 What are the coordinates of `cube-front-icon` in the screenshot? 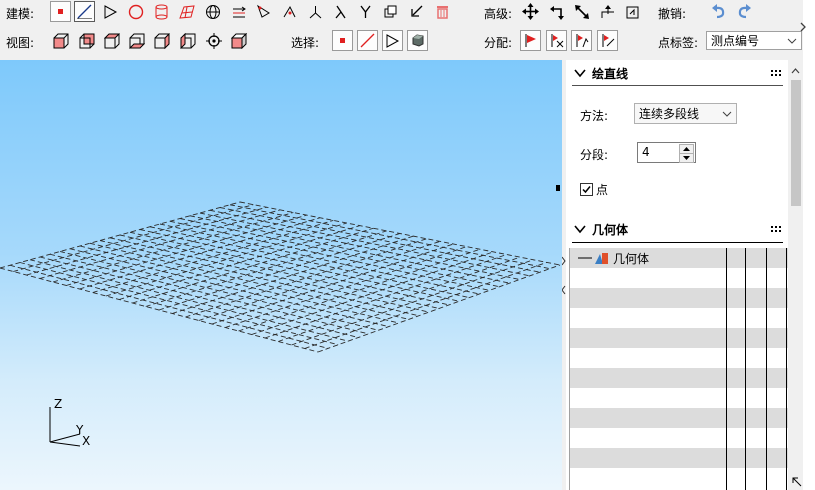 It's located at (60, 40).